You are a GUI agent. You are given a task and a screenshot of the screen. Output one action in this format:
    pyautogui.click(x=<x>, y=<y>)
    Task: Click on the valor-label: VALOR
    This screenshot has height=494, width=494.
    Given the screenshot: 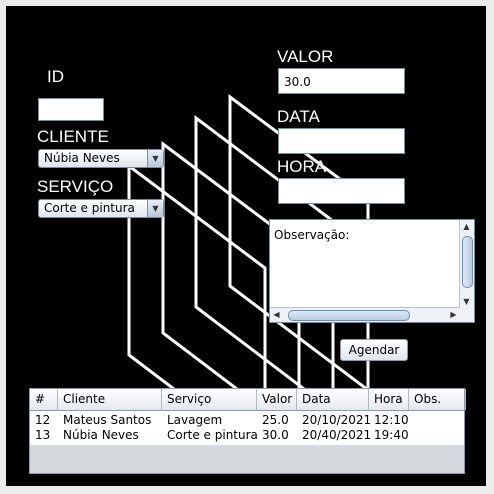 What is the action you would take?
    pyautogui.click(x=305, y=56)
    